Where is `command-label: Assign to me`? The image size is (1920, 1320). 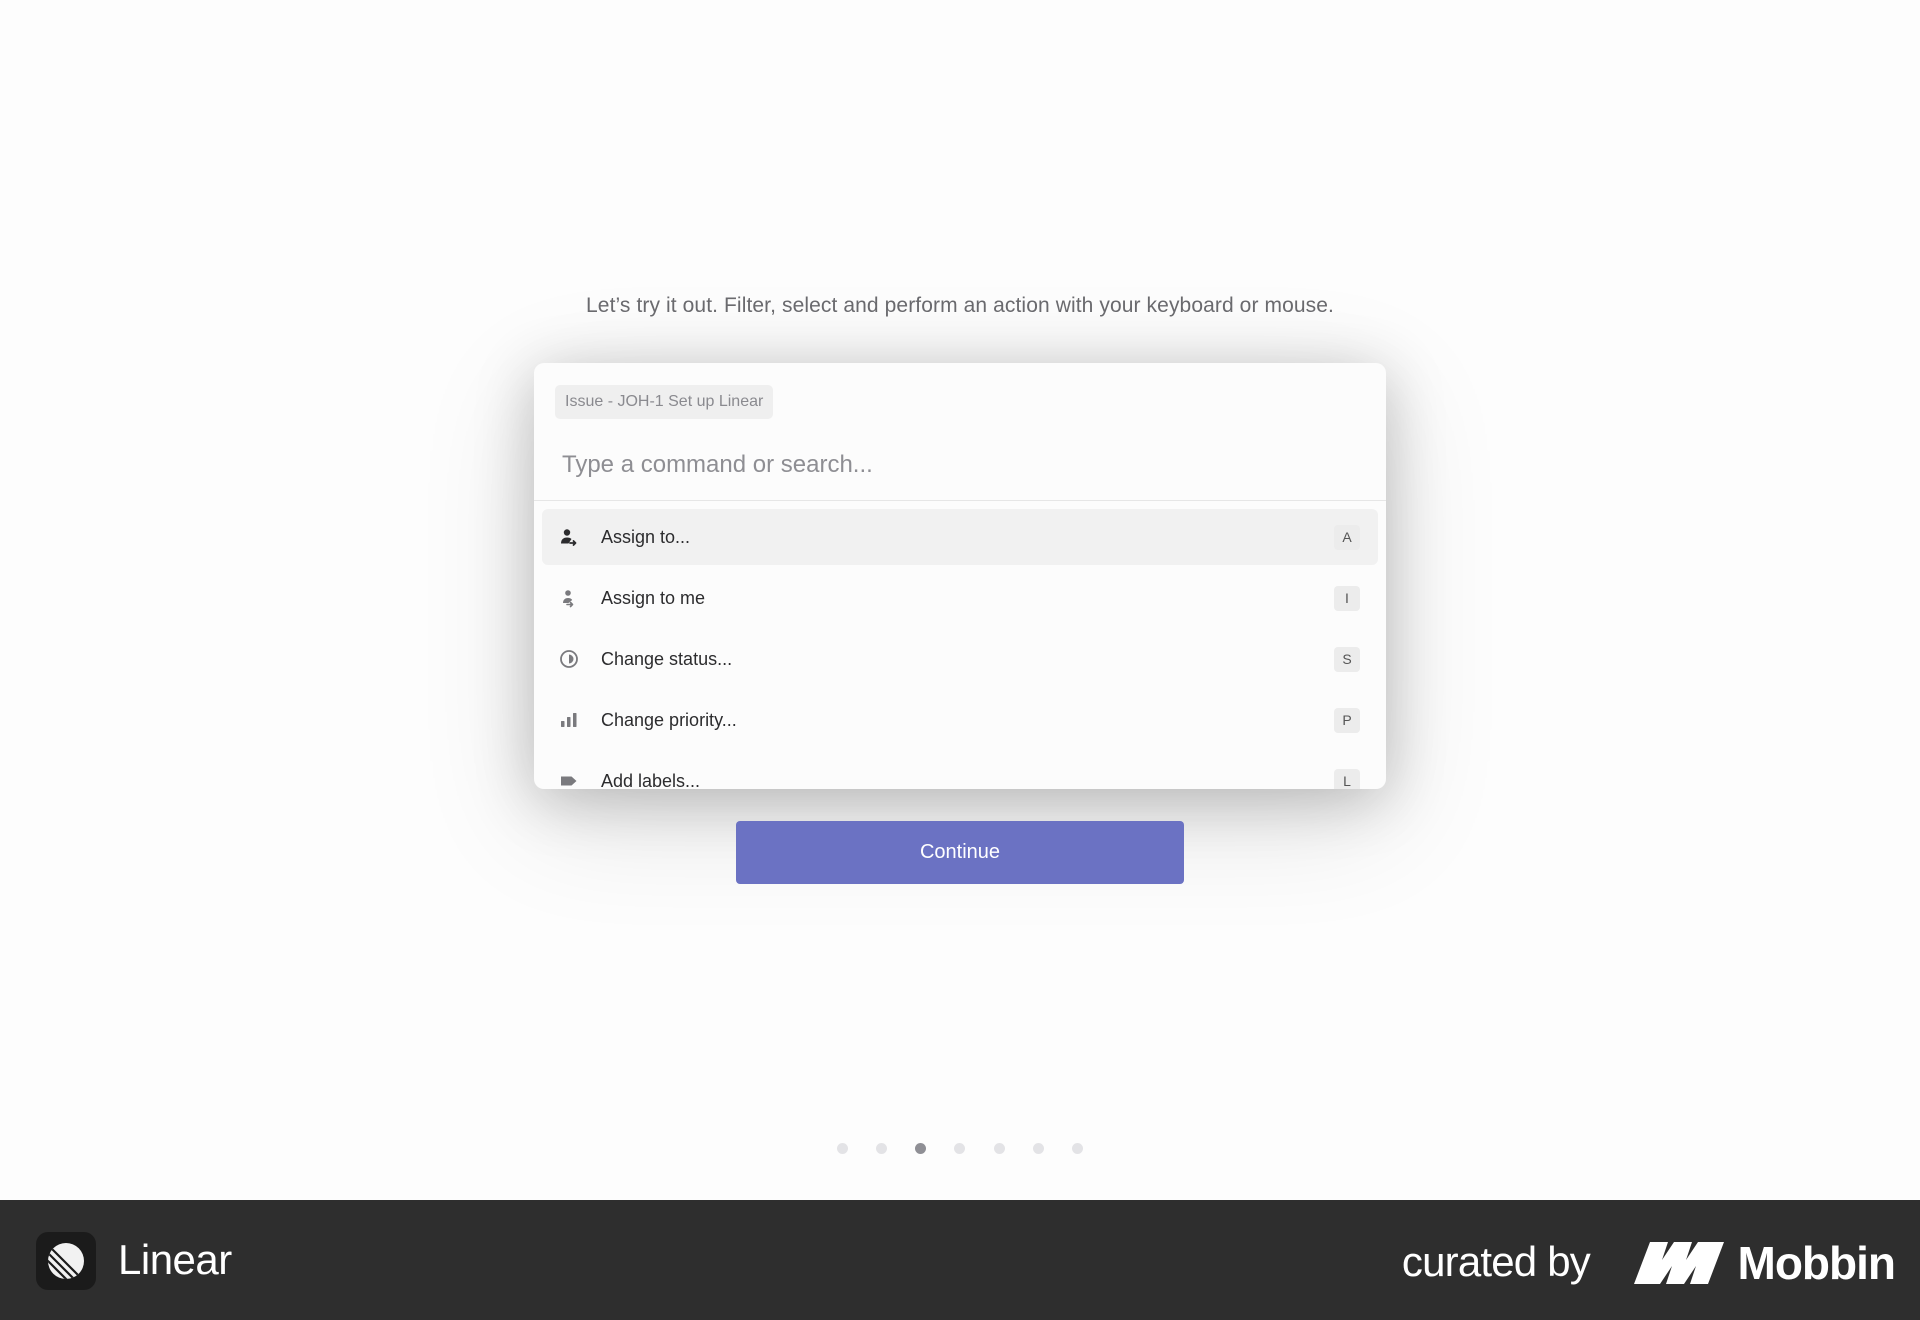 command-label: Assign to me is located at coordinates (653, 598).